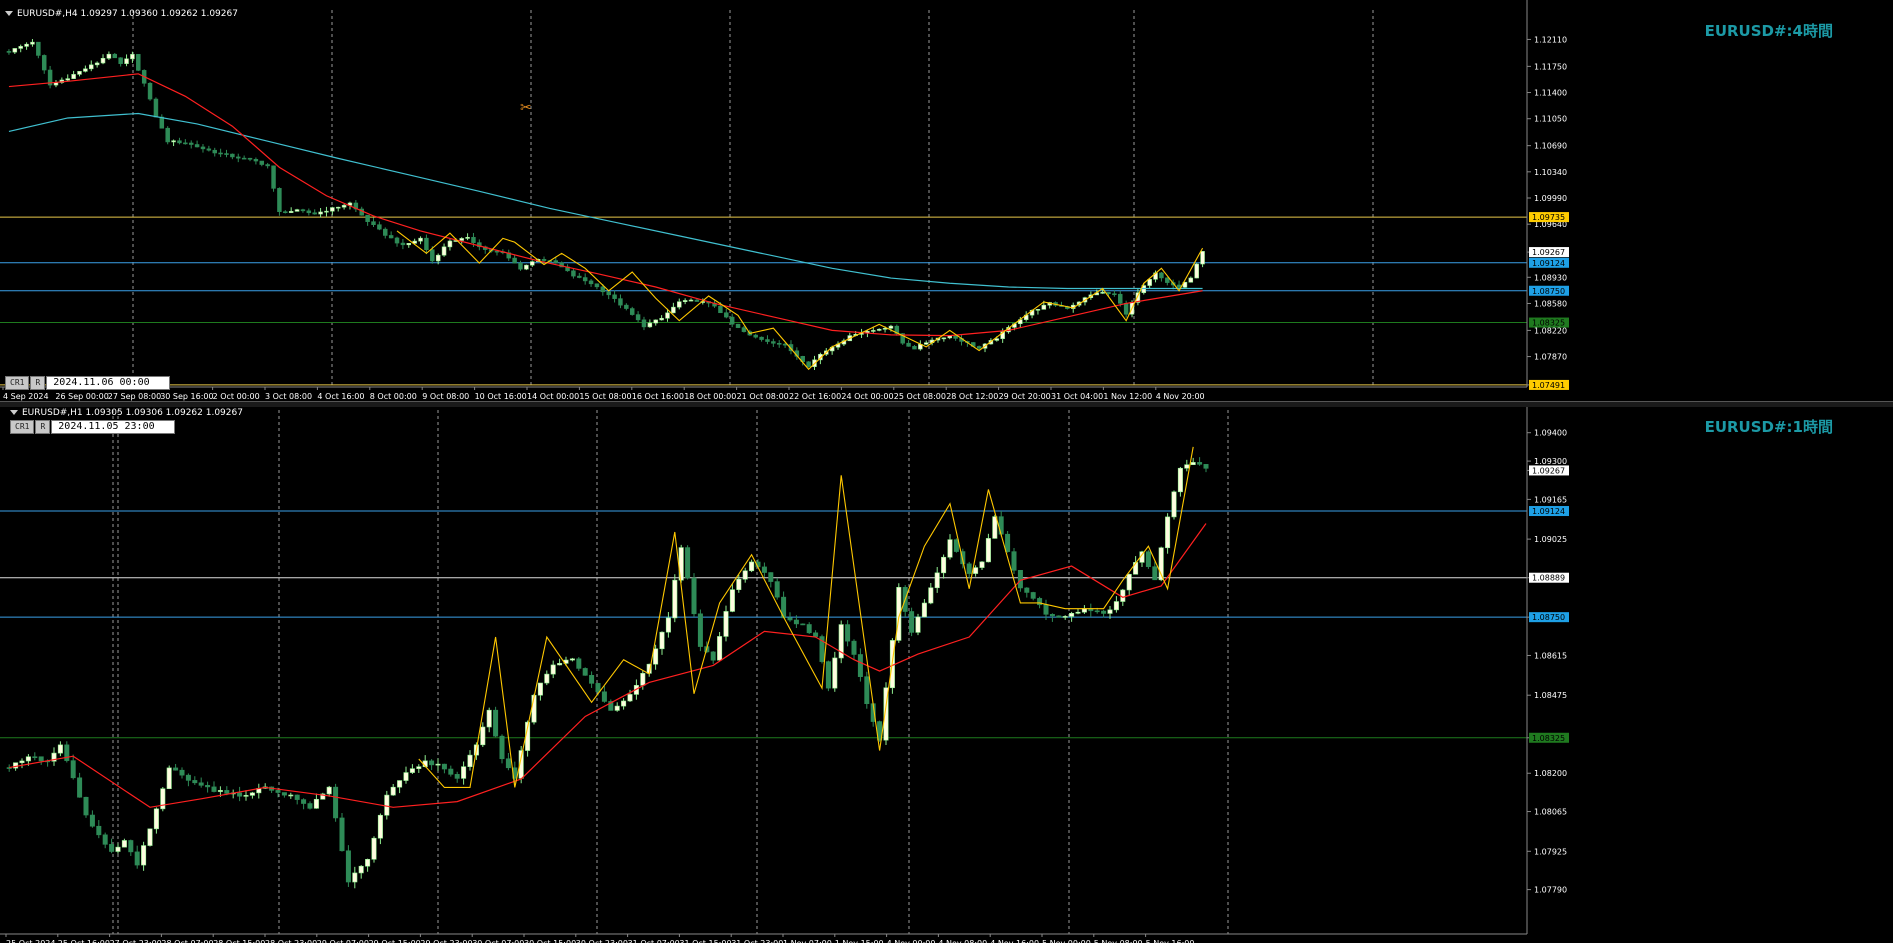  I want to click on h4-time-tick-label: 25 Oct 08:00, so click(920, 396).